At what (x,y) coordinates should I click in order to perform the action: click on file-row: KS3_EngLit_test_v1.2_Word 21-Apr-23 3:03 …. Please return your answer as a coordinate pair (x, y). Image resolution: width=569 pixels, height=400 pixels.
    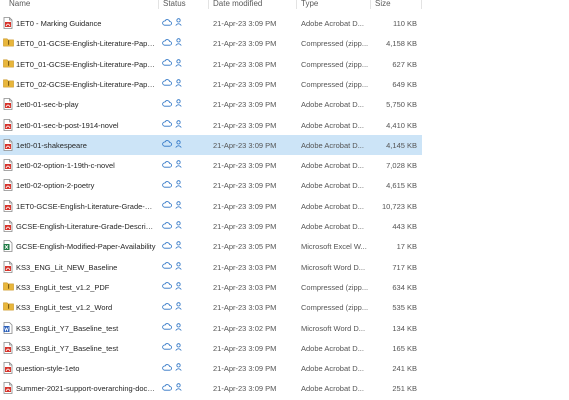
    Looking at the image, I should click on (211, 307).